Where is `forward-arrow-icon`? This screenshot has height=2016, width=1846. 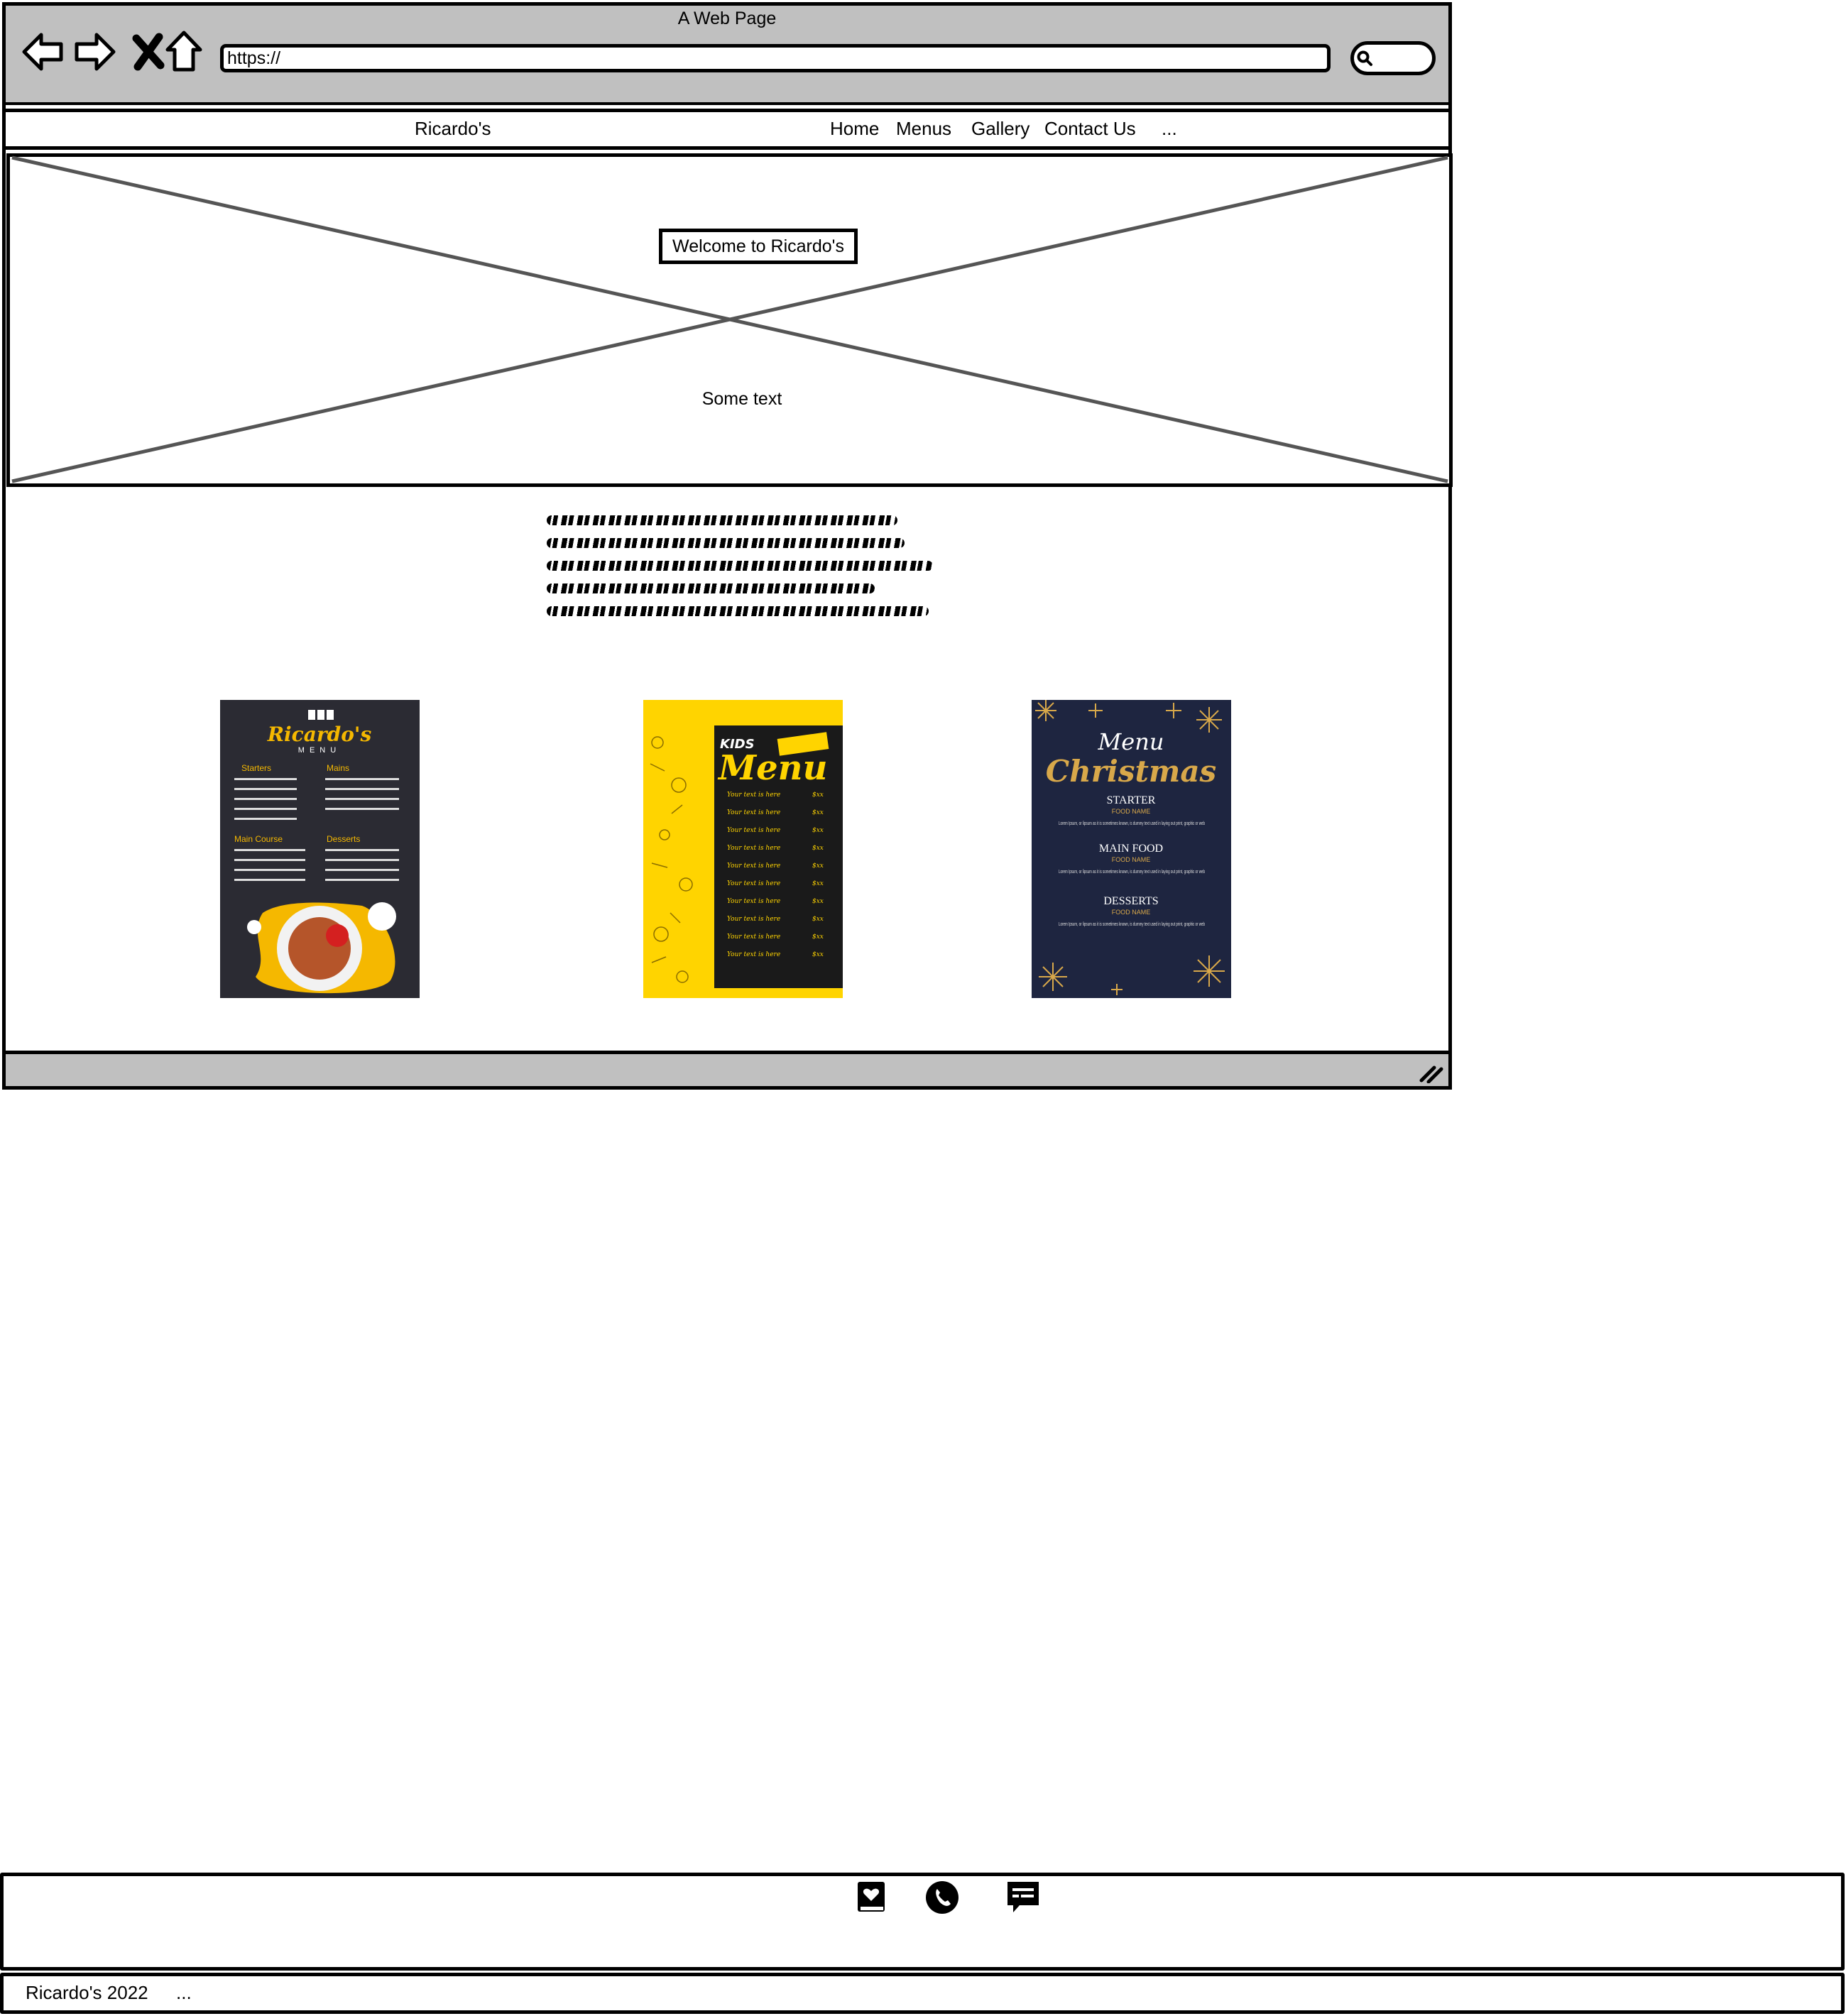 forward-arrow-icon is located at coordinates (94, 52).